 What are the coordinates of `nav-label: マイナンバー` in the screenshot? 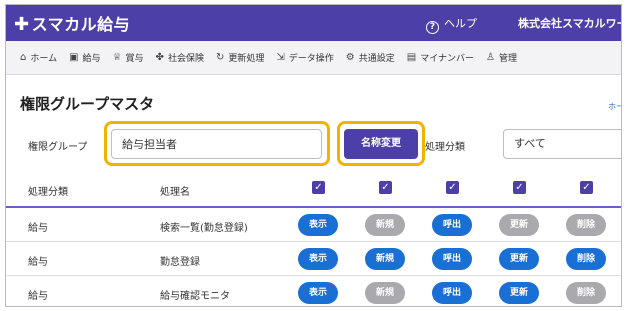 It's located at (447, 59).